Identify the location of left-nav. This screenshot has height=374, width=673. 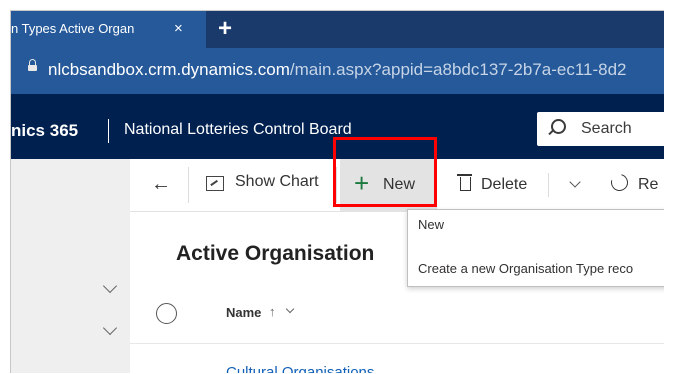
(70, 266).